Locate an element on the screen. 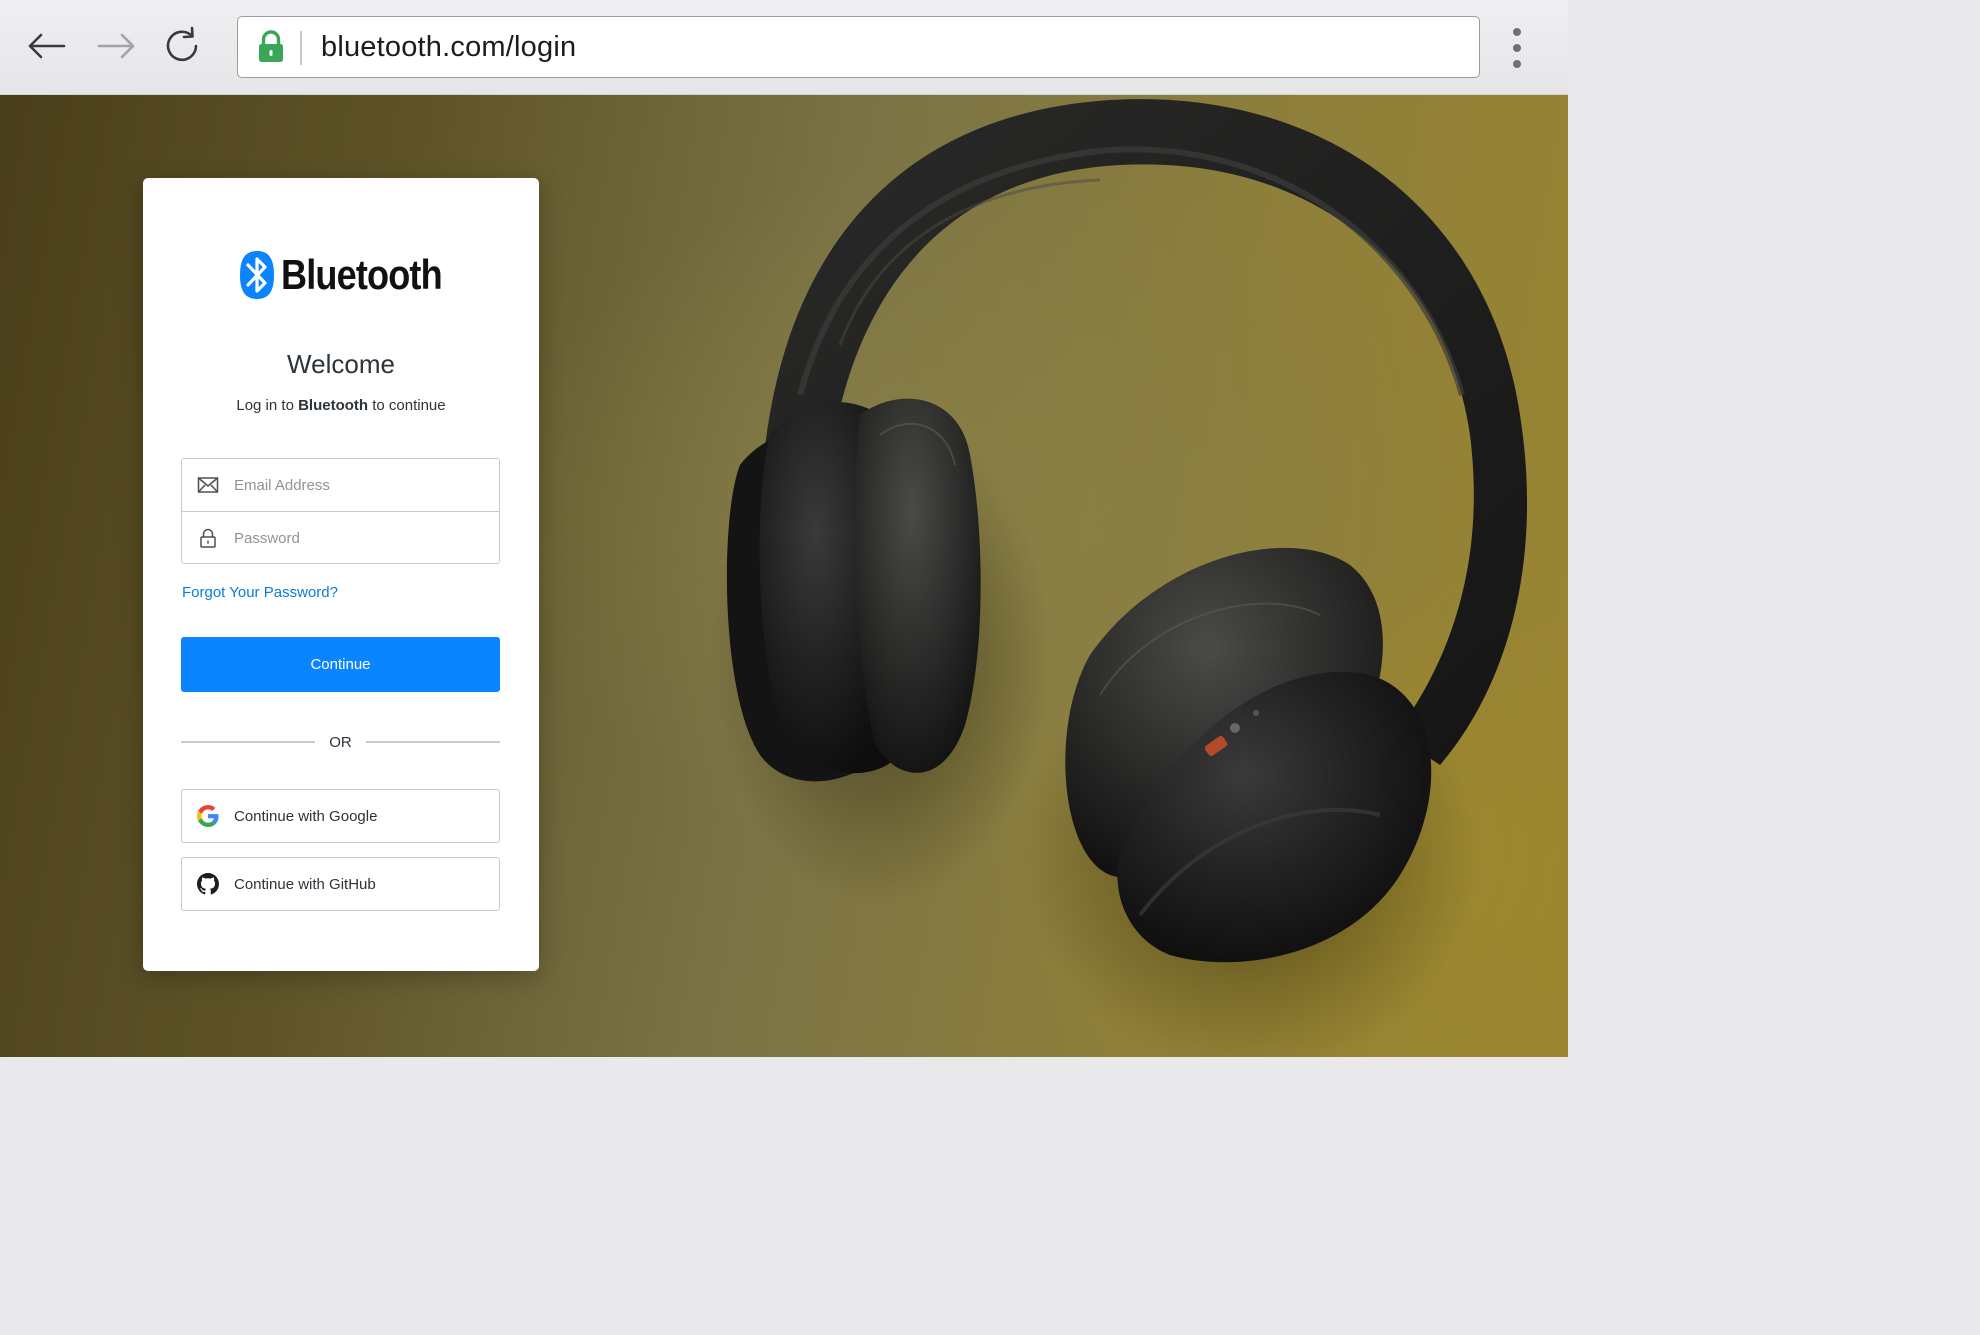 The height and width of the screenshot is (1335, 1980). brand-logo: Bluetooth is located at coordinates (341, 275).